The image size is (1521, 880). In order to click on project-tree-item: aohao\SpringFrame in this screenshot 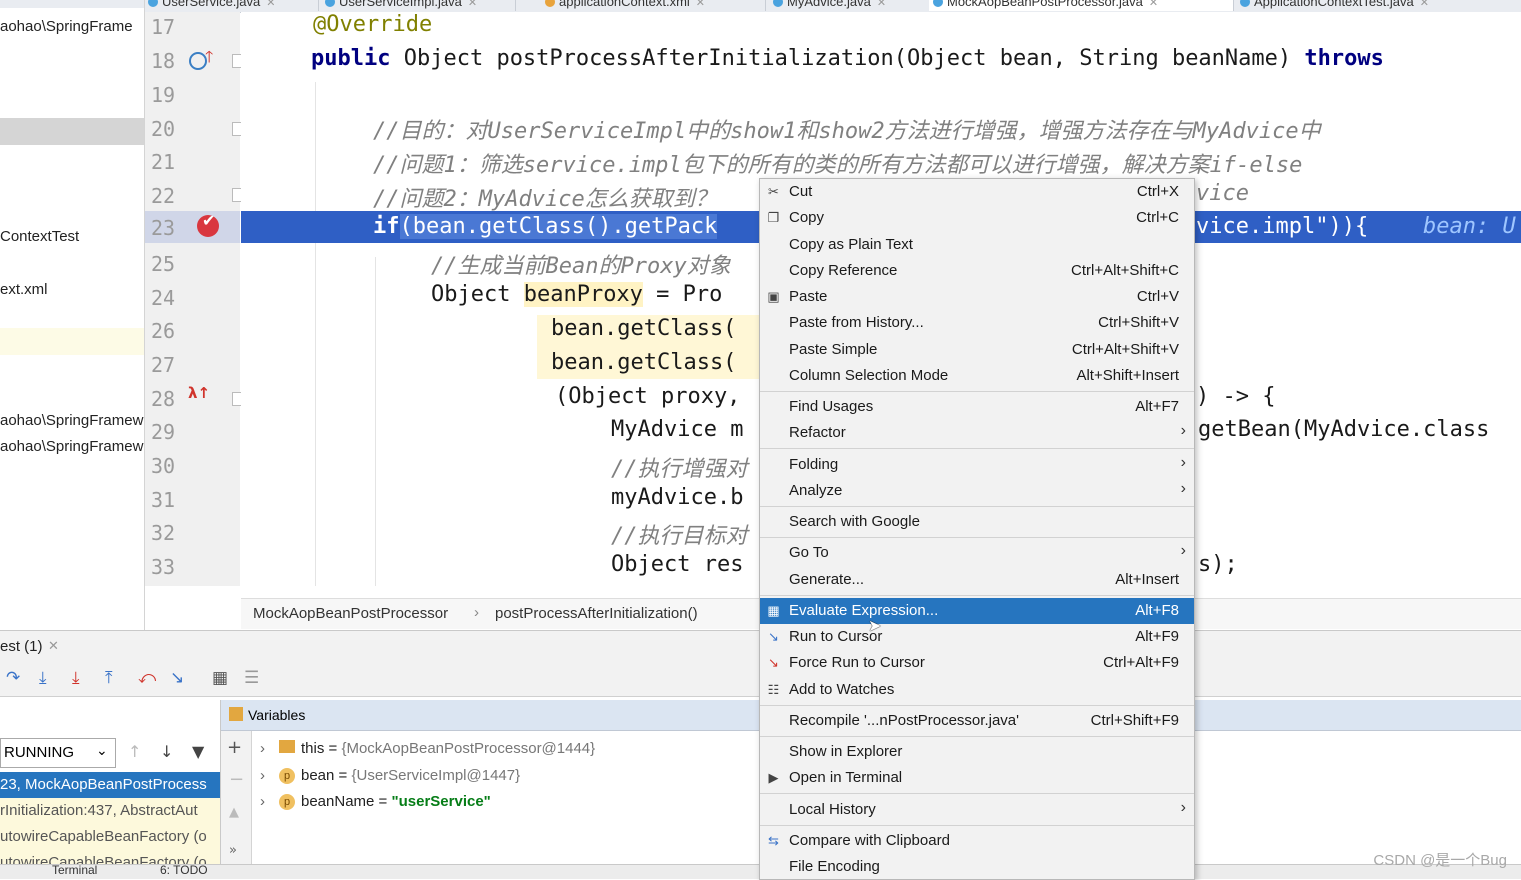, I will do `click(66, 26)`.